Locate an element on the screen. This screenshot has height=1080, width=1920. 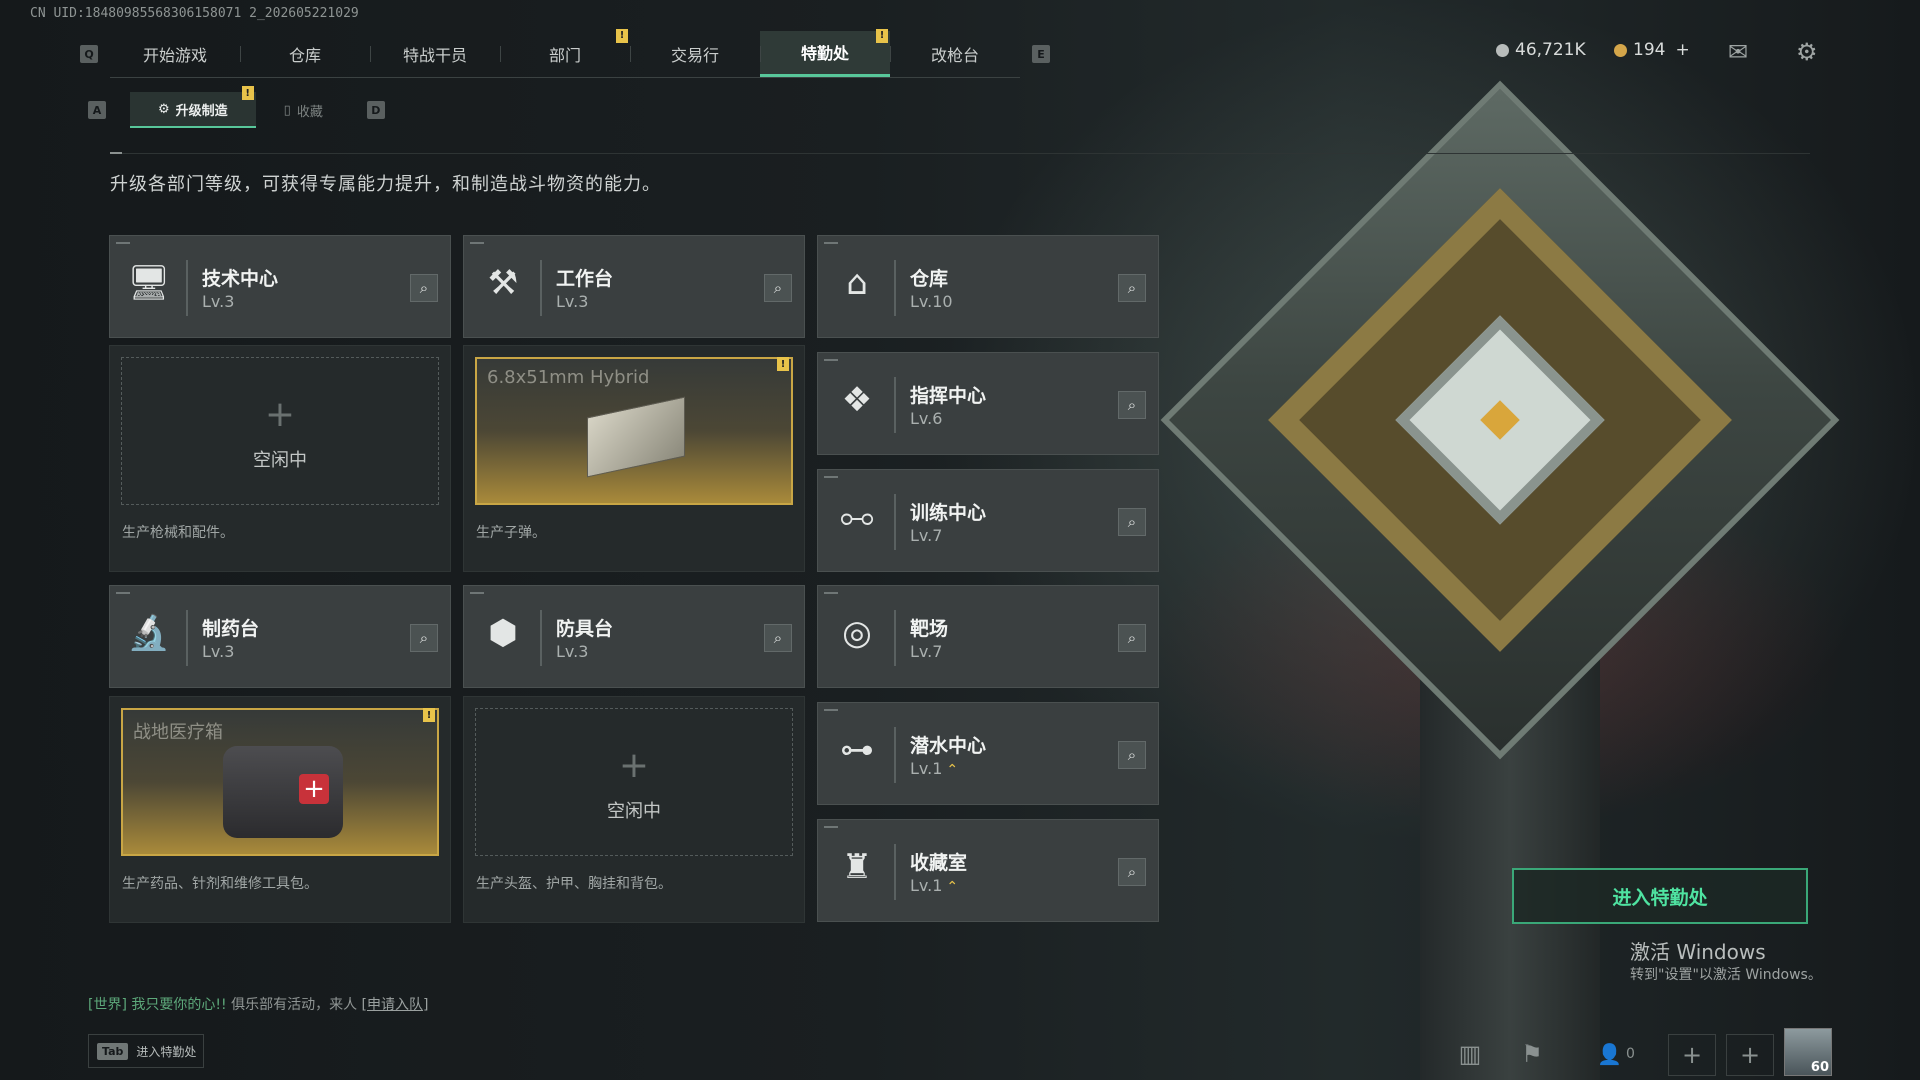
microscope-icon: 🔬 is located at coordinates (149, 633).